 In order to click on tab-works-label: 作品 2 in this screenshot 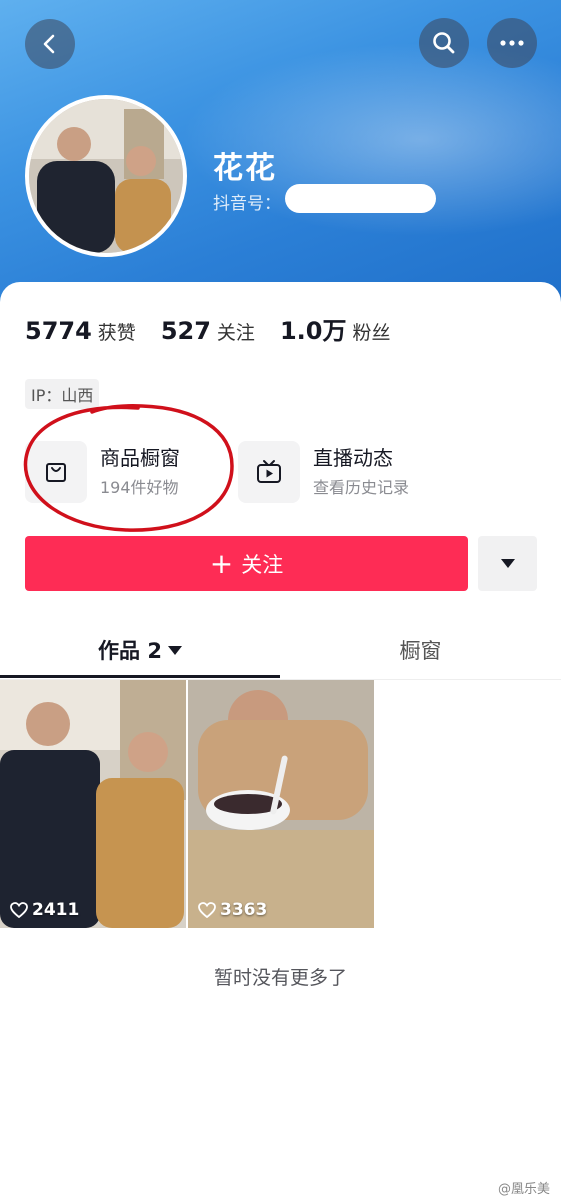, I will do `click(130, 651)`.